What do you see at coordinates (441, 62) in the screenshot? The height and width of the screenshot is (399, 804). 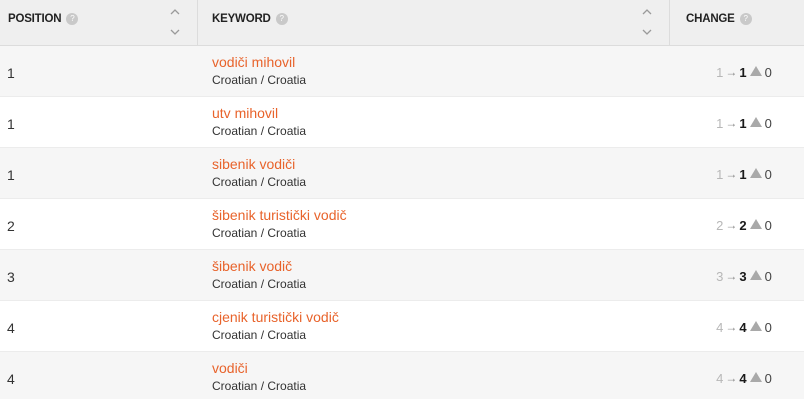 I see `keyword-link: vodiči mihovil` at bounding box center [441, 62].